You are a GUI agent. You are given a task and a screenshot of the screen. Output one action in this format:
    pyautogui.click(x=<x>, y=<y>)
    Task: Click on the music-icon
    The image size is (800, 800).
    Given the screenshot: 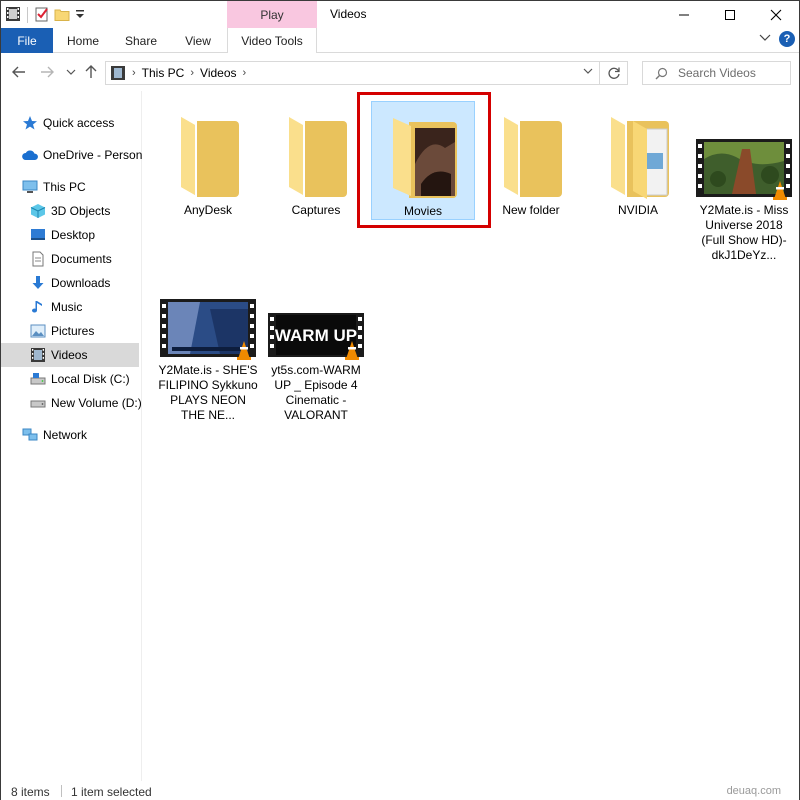 What is the action you would take?
    pyautogui.click(x=38, y=307)
    